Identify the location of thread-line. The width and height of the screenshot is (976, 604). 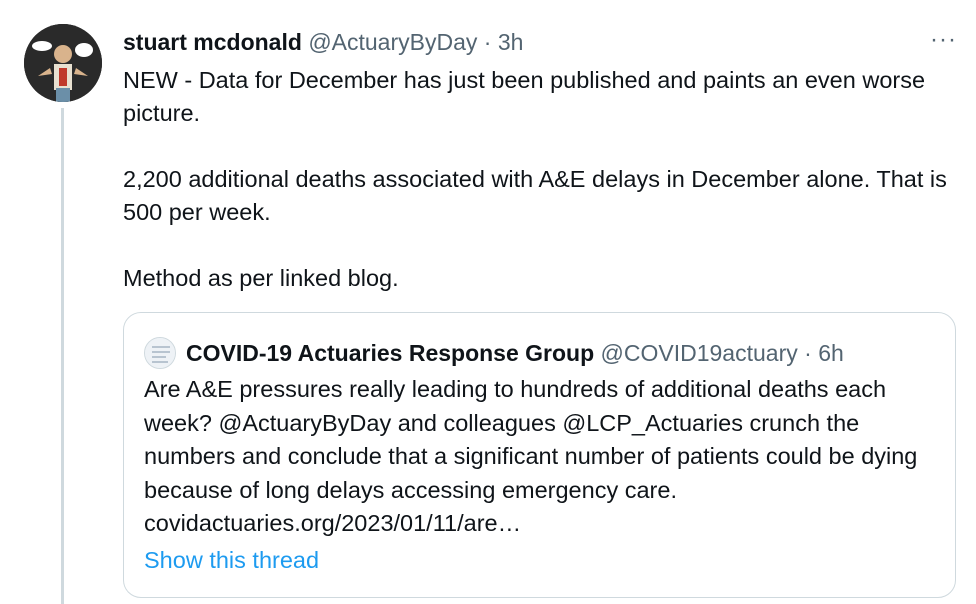
(62, 356).